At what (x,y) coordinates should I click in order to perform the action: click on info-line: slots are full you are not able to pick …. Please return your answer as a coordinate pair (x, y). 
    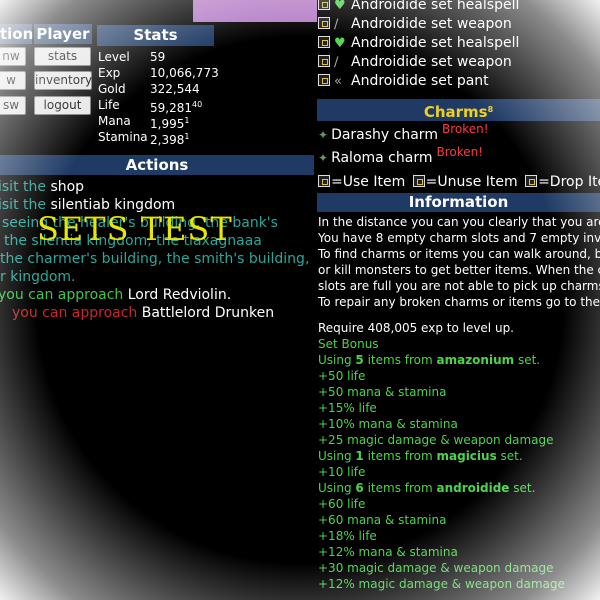
    Looking at the image, I should click on (459, 286).